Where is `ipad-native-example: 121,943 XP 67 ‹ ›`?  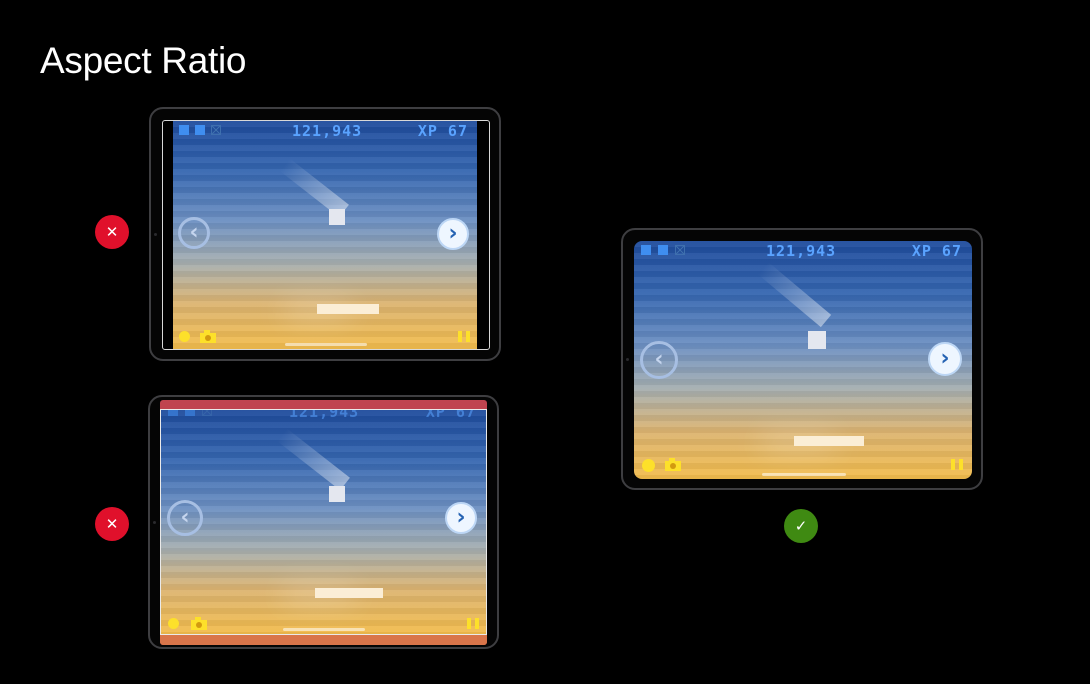
ipad-native-example: 121,943 XP 67 ‹ › is located at coordinates (802, 359).